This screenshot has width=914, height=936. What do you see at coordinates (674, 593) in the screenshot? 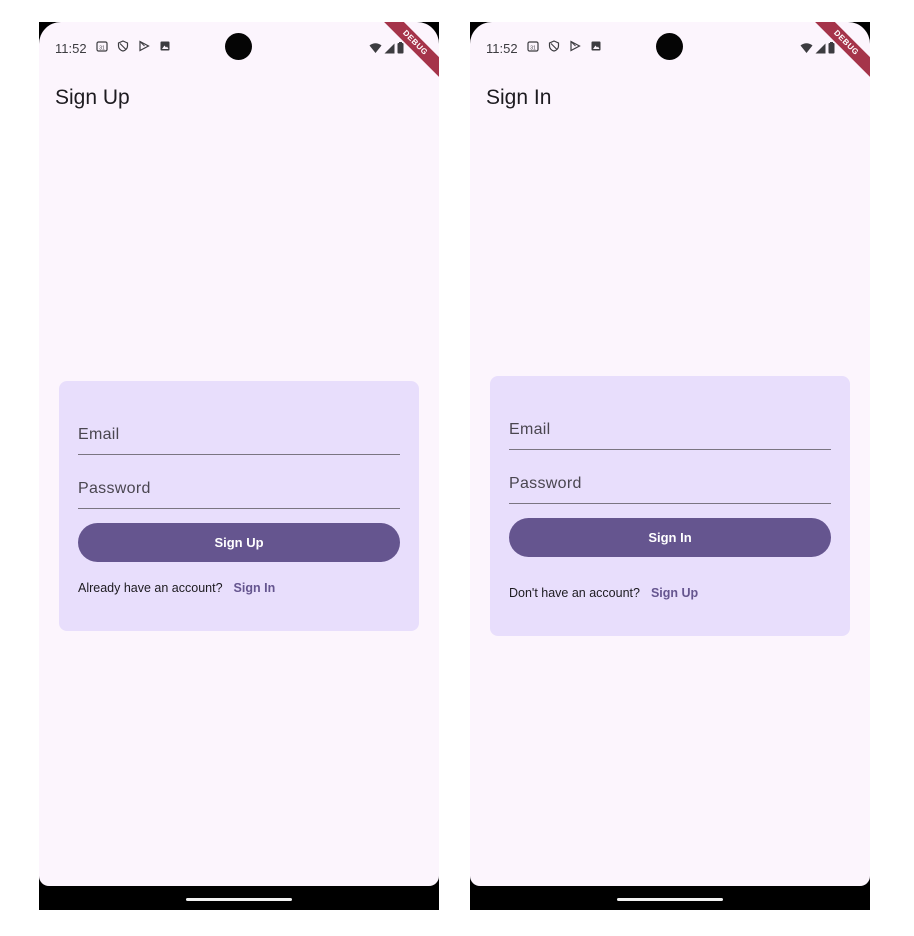
I see `sign-up-link: Sign Up` at bounding box center [674, 593].